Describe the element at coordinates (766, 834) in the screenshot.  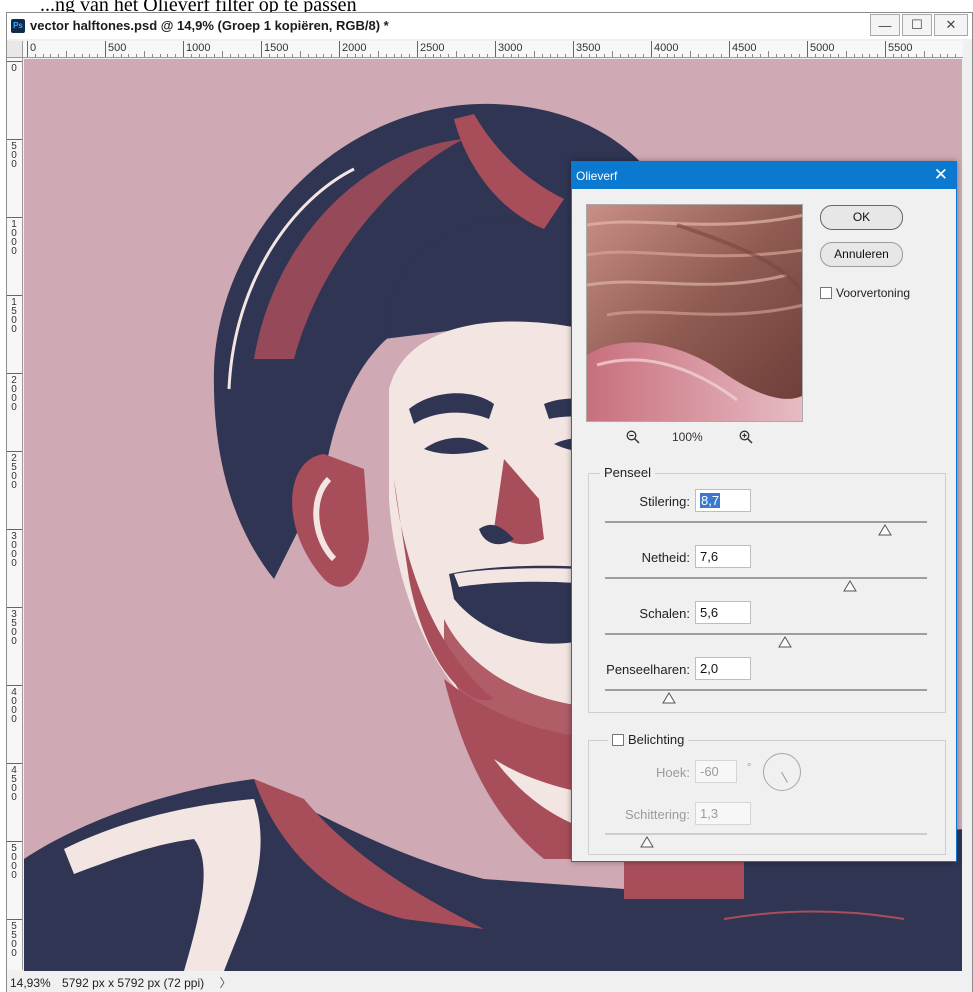
I see `shine-slider-track` at that location.